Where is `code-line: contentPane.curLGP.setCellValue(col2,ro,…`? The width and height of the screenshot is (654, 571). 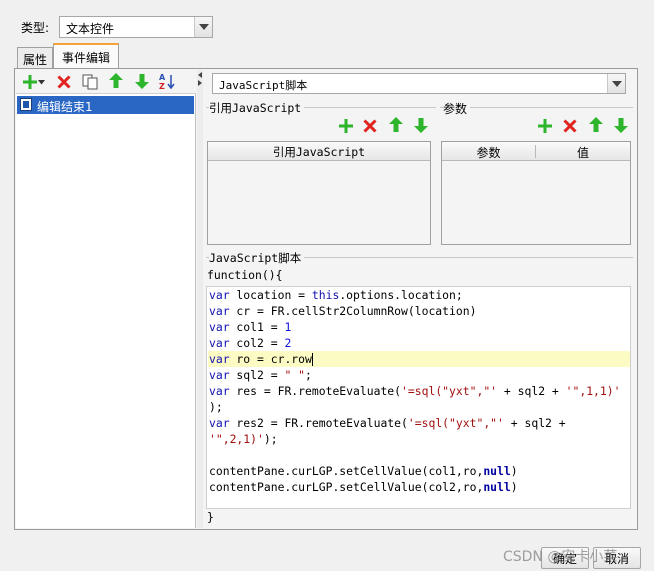
code-line: contentPane.curLGP.setCellValue(col2,ro,… is located at coordinates (363, 487).